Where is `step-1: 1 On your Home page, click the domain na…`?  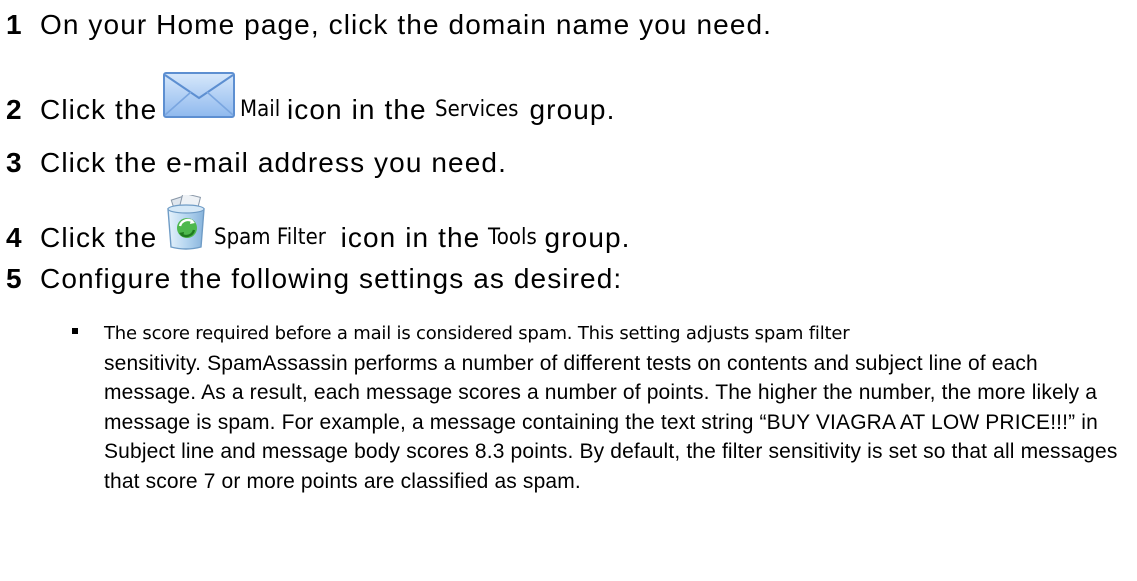
step-1: 1 On your Home page, click the domain na… is located at coordinates (389, 25).